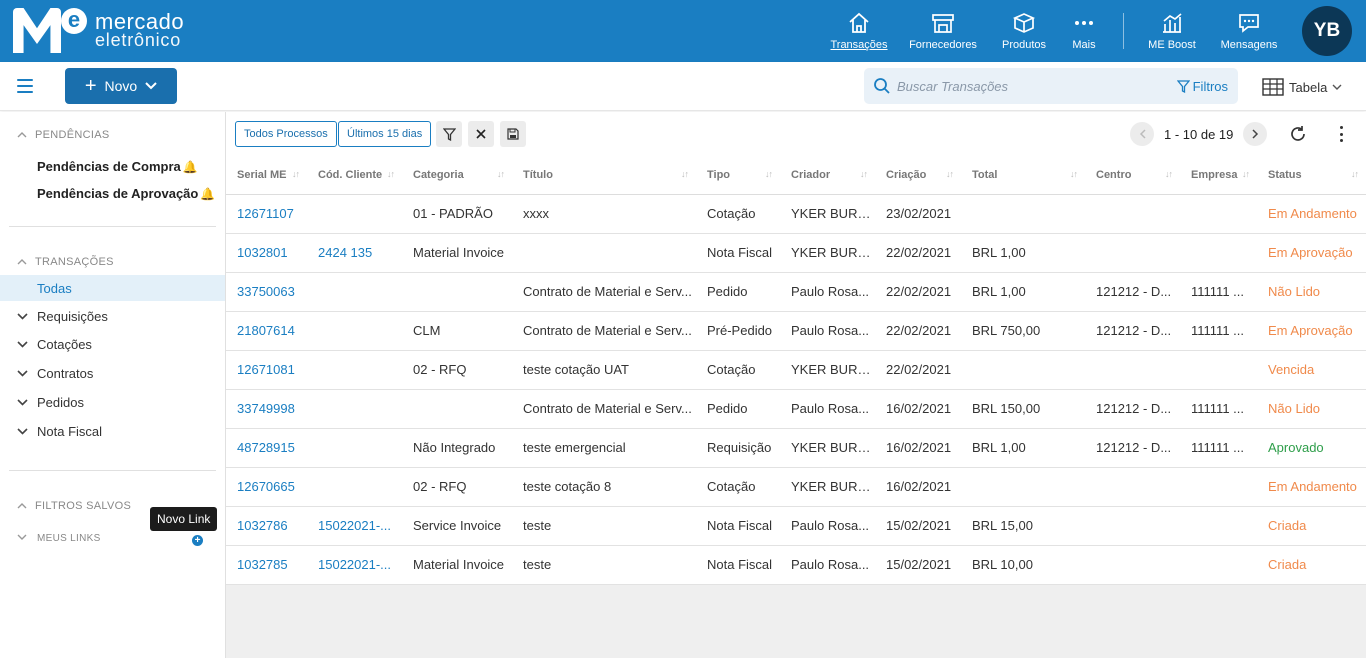 The height and width of the screenshot is (658, 1366). I want to click on novo-button: + Novo, so click(121, 86).